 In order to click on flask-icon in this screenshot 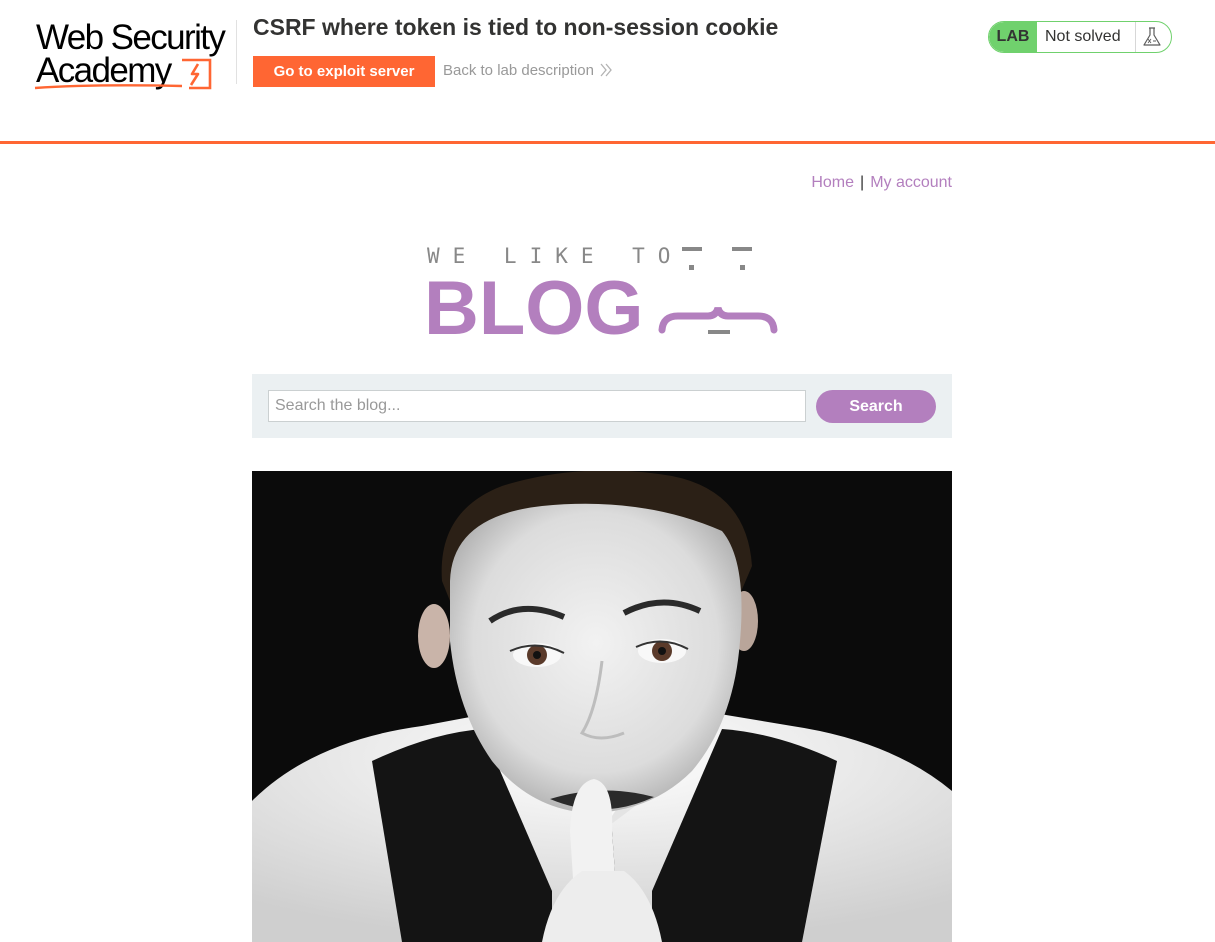, I will do `click(1152, 36)`.